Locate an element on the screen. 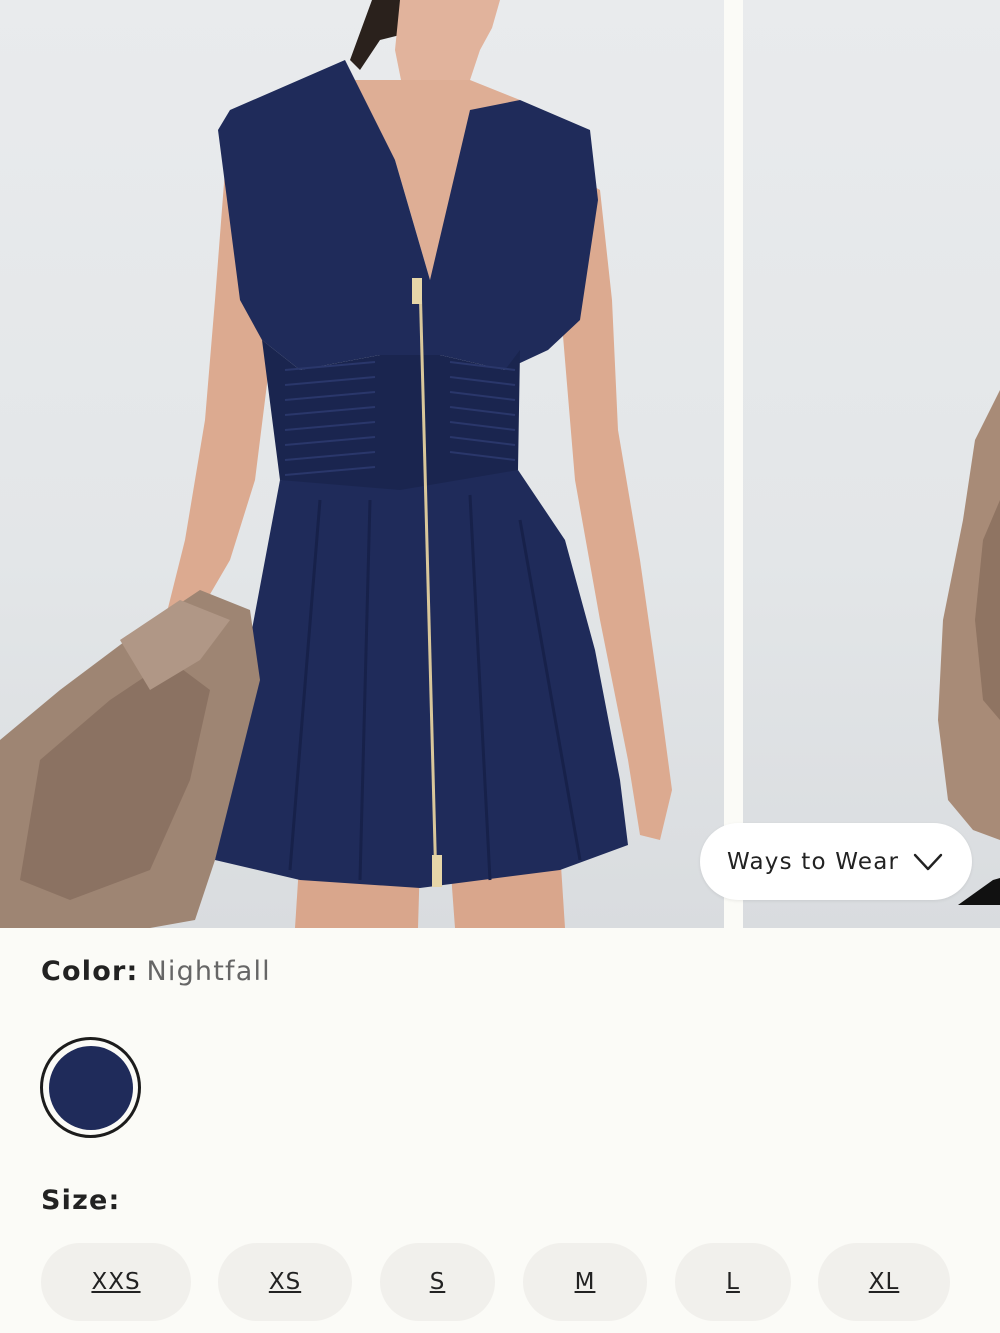  size-option-xl: XL is located at coordinates (884, 1282).